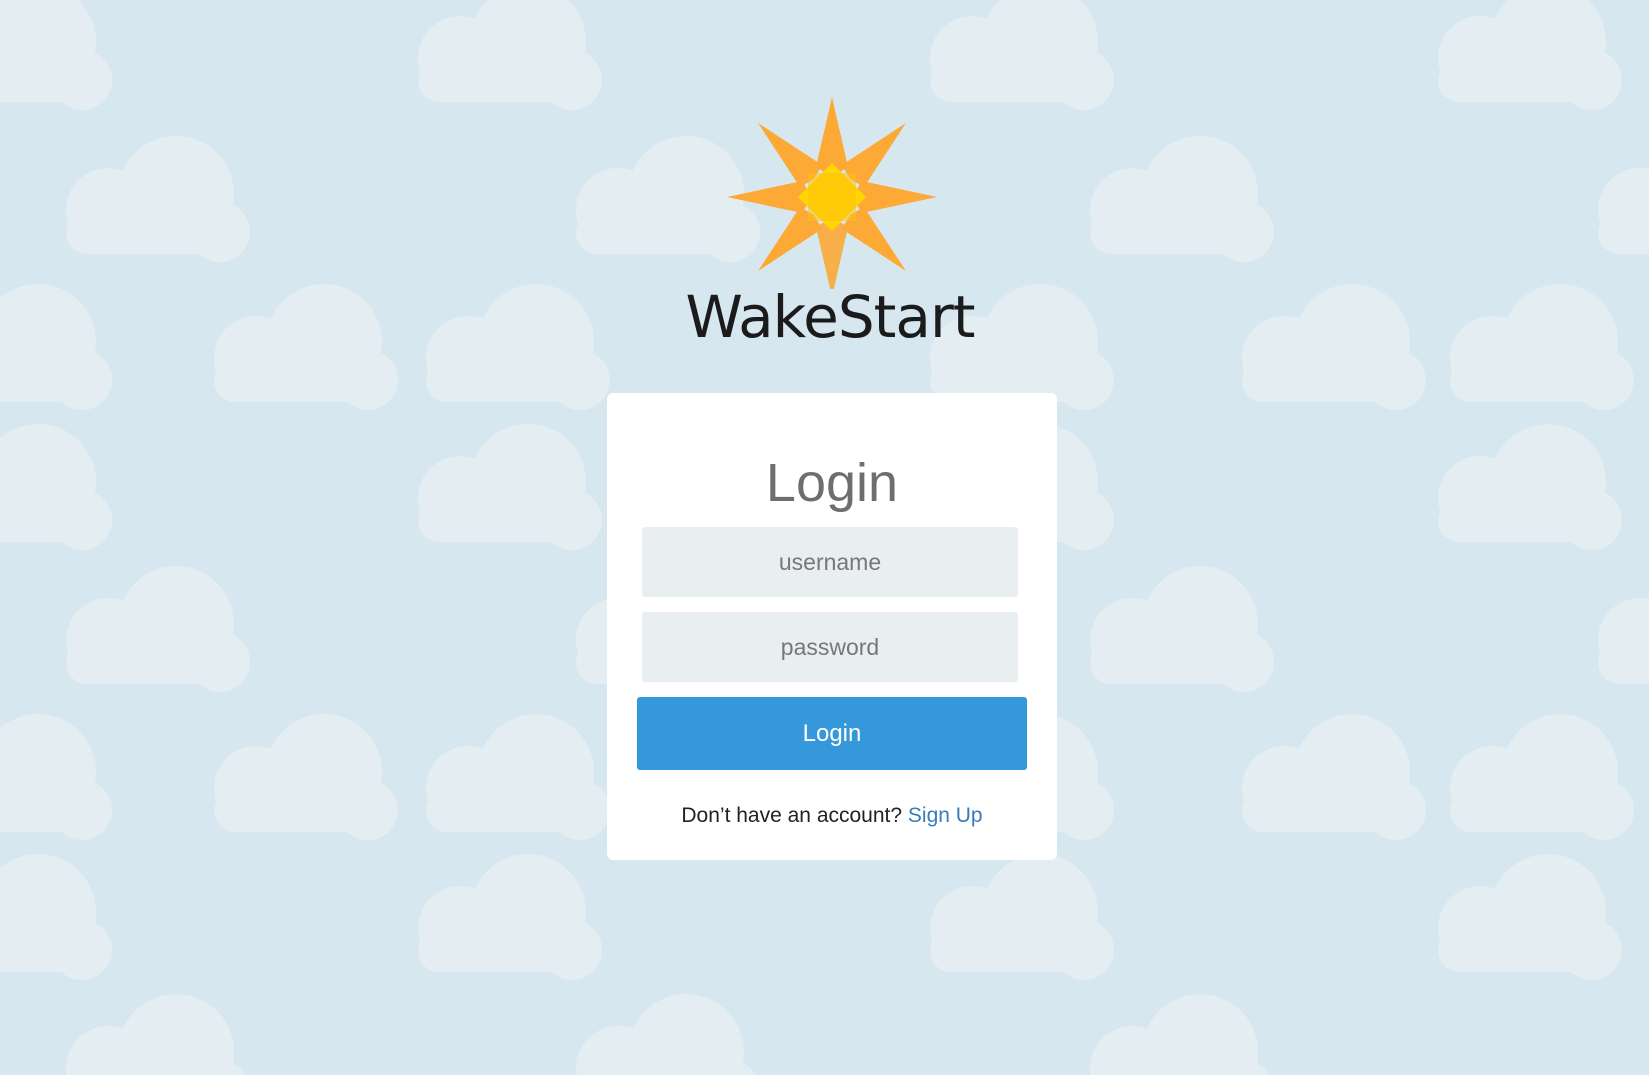  I want to click on wakestart-logo: WakeStart, so click(830, 225).